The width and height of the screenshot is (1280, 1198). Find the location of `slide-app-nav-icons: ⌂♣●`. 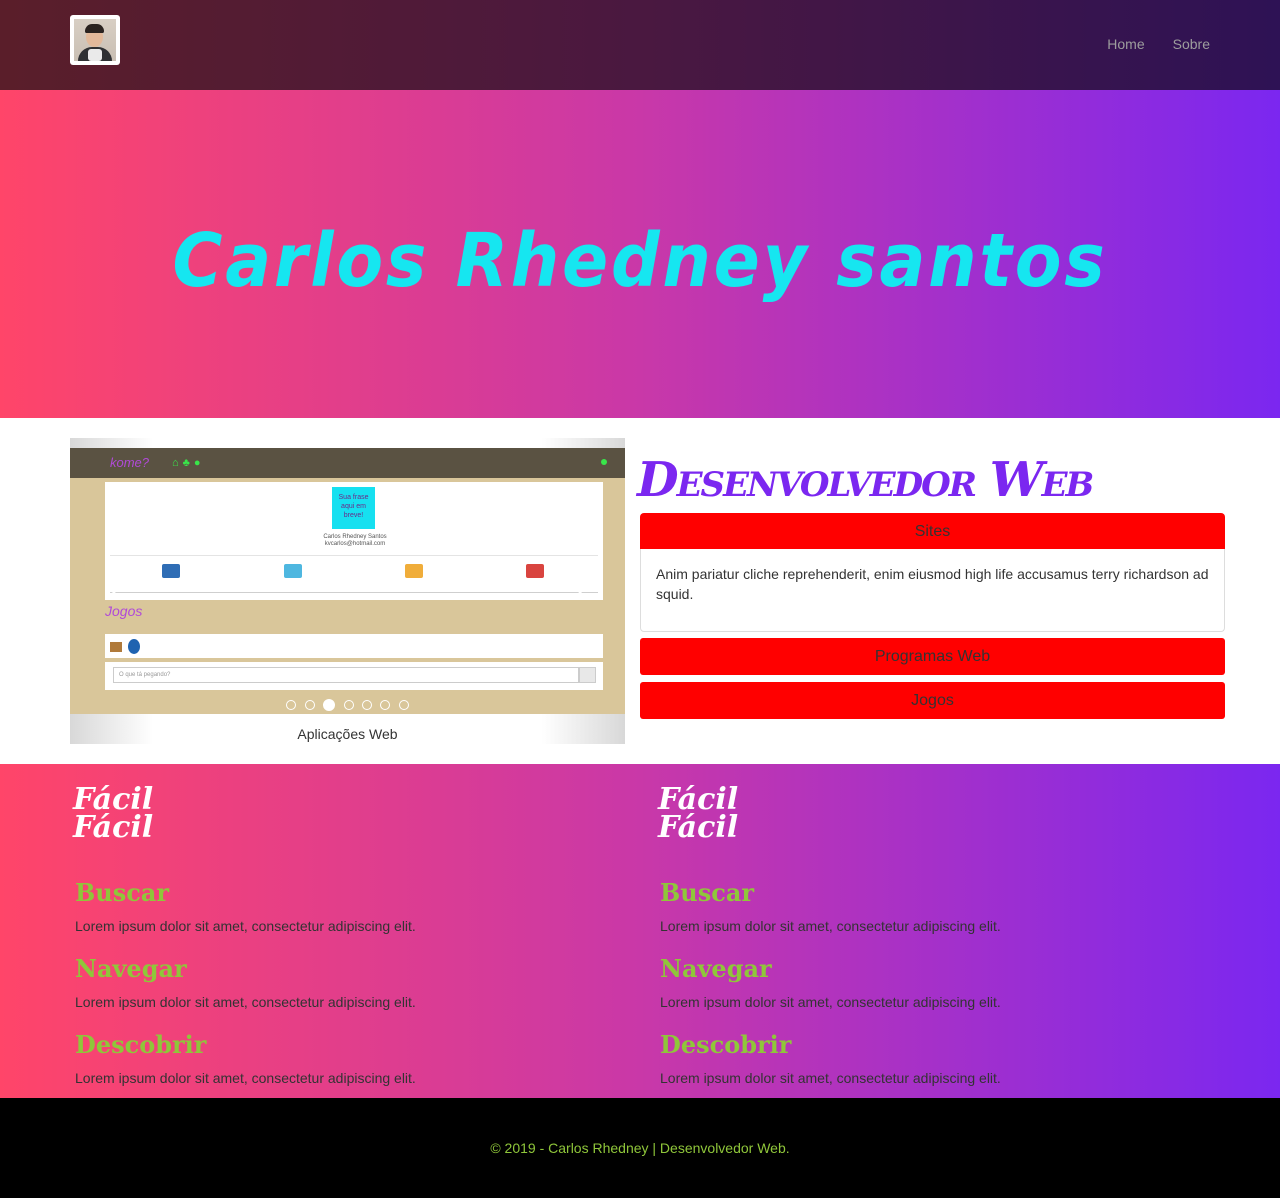

slide-app-nav-icons: ⌂♣● is located at coordinates (188, 463).